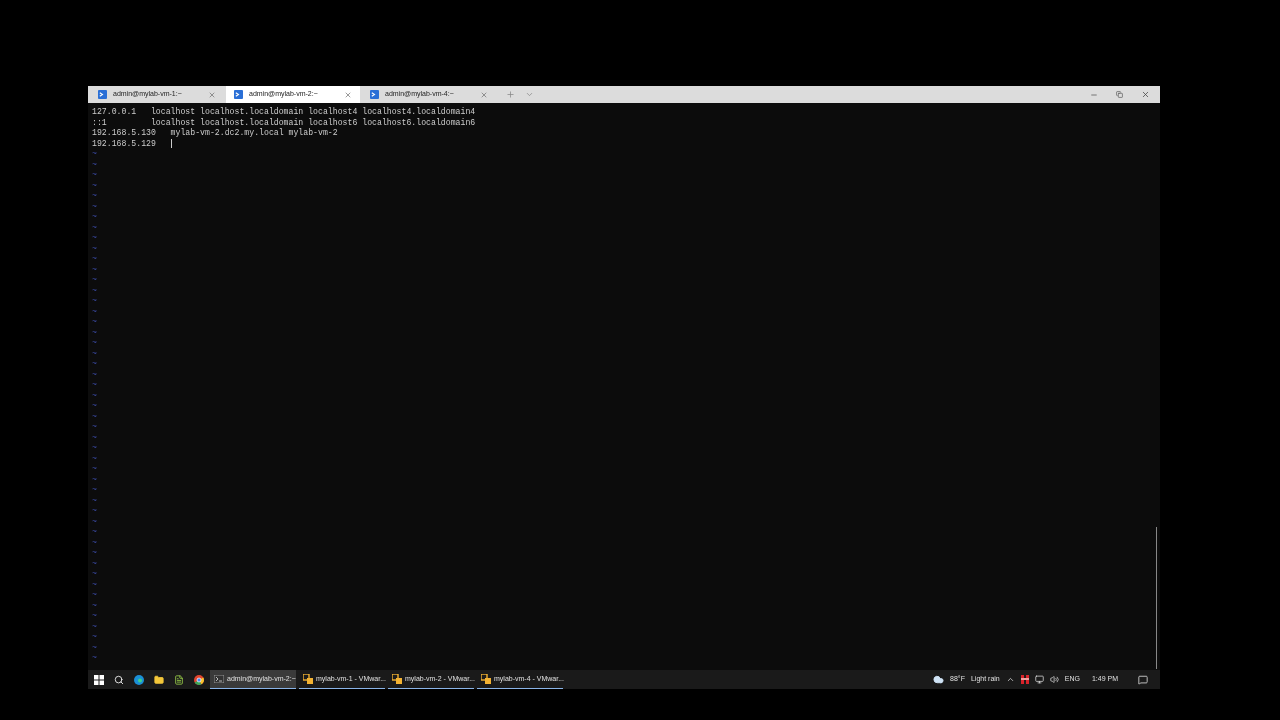  Describe the element at coordinates (215, 133) in the screenshot. I see `terminal-line: 192.168.5.130 mylab-vm-2.dc2.my.local mylab-vm-2` at that location.